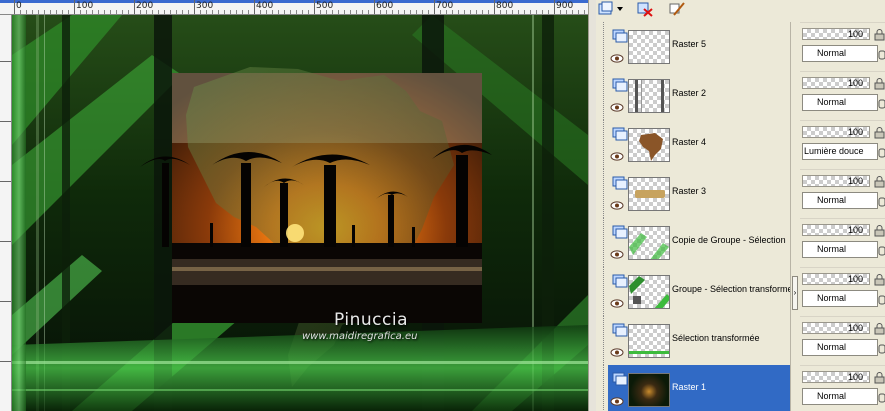  I want to click on layer-row: Raster 5, so click(696, 46).